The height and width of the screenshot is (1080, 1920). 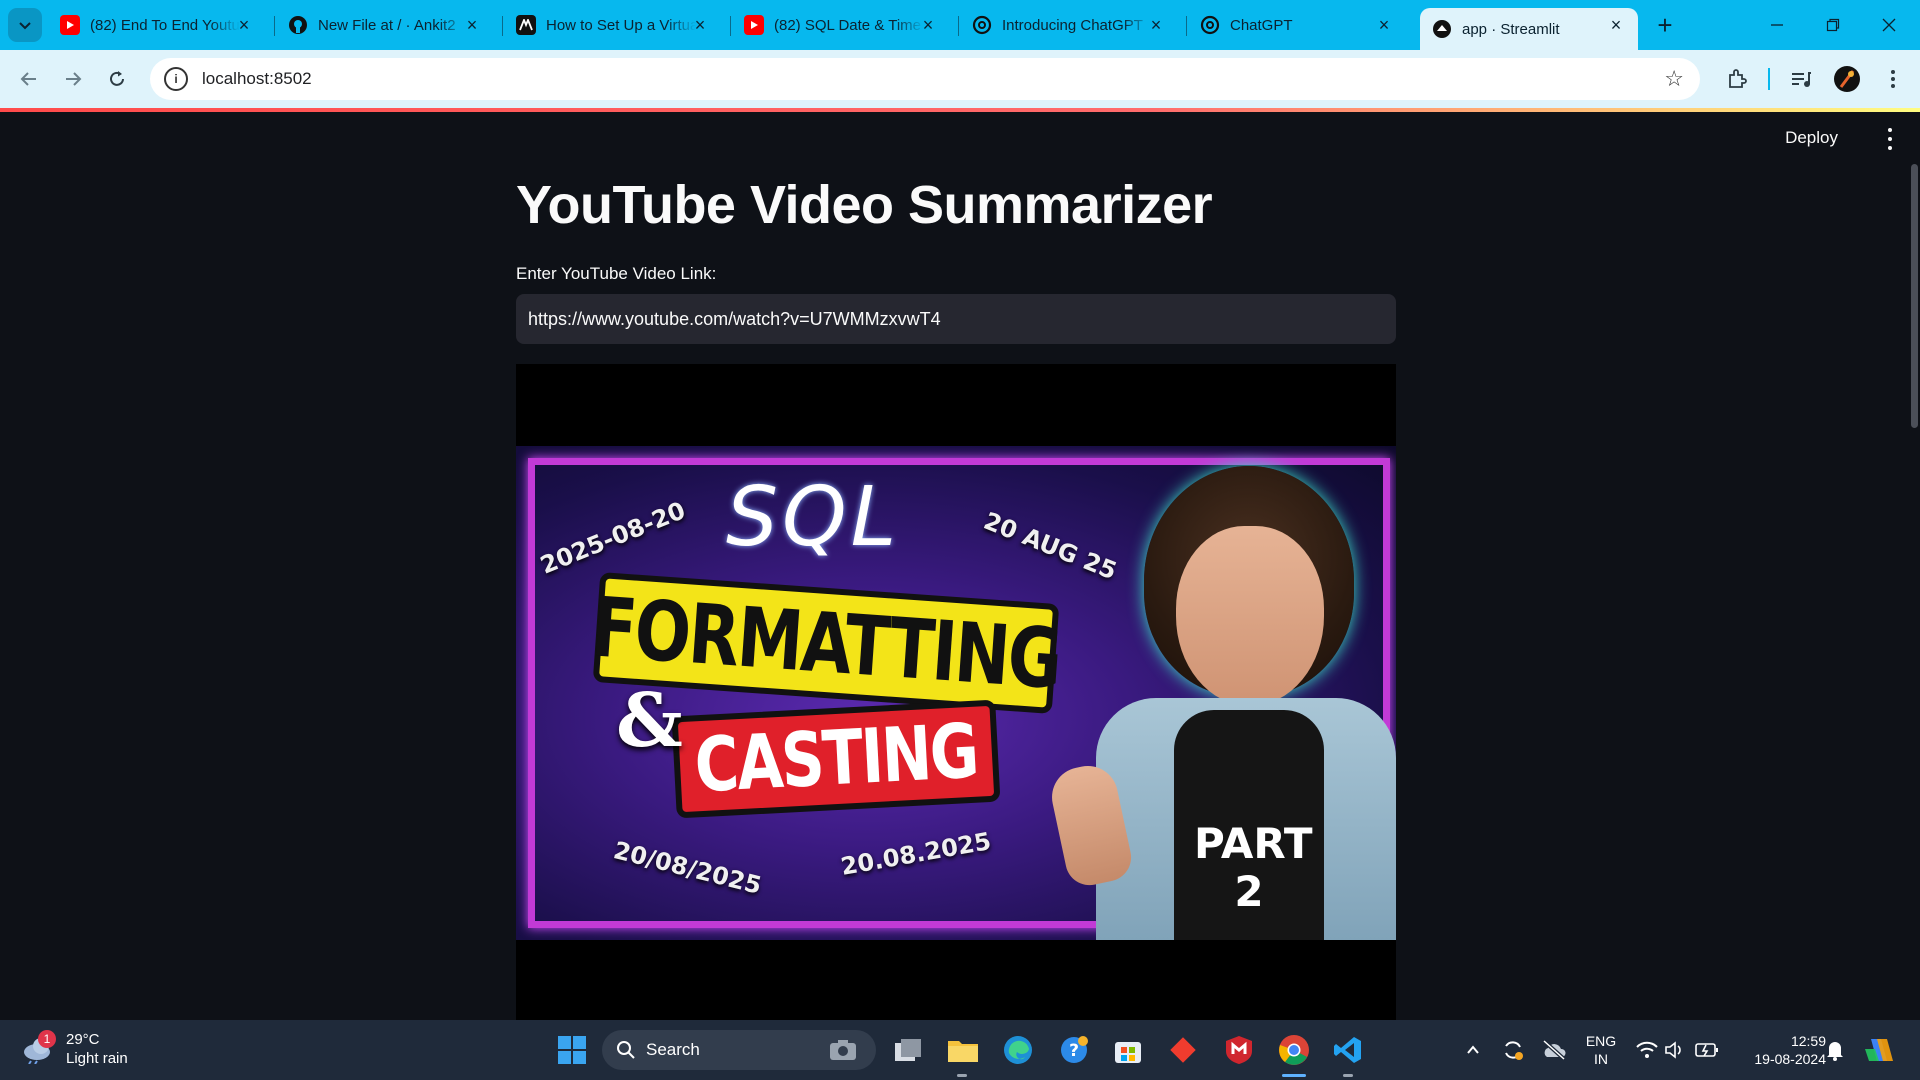 I want to click on thumbnail-part-label: PART 2, so click(x=1253, y=867).